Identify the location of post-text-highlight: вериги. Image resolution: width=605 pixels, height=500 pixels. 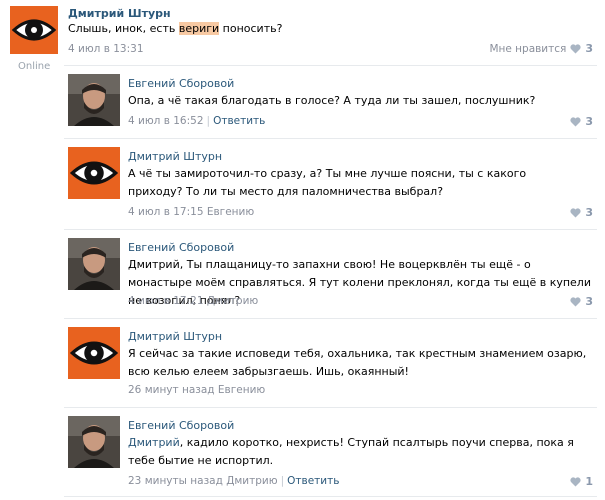
(199, 28).